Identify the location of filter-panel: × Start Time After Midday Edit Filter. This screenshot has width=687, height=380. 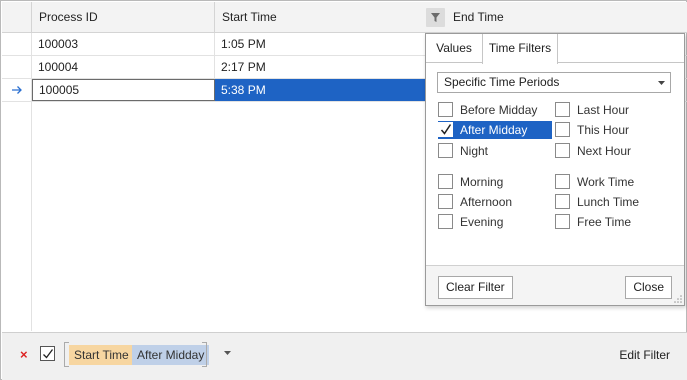
(344, 356).